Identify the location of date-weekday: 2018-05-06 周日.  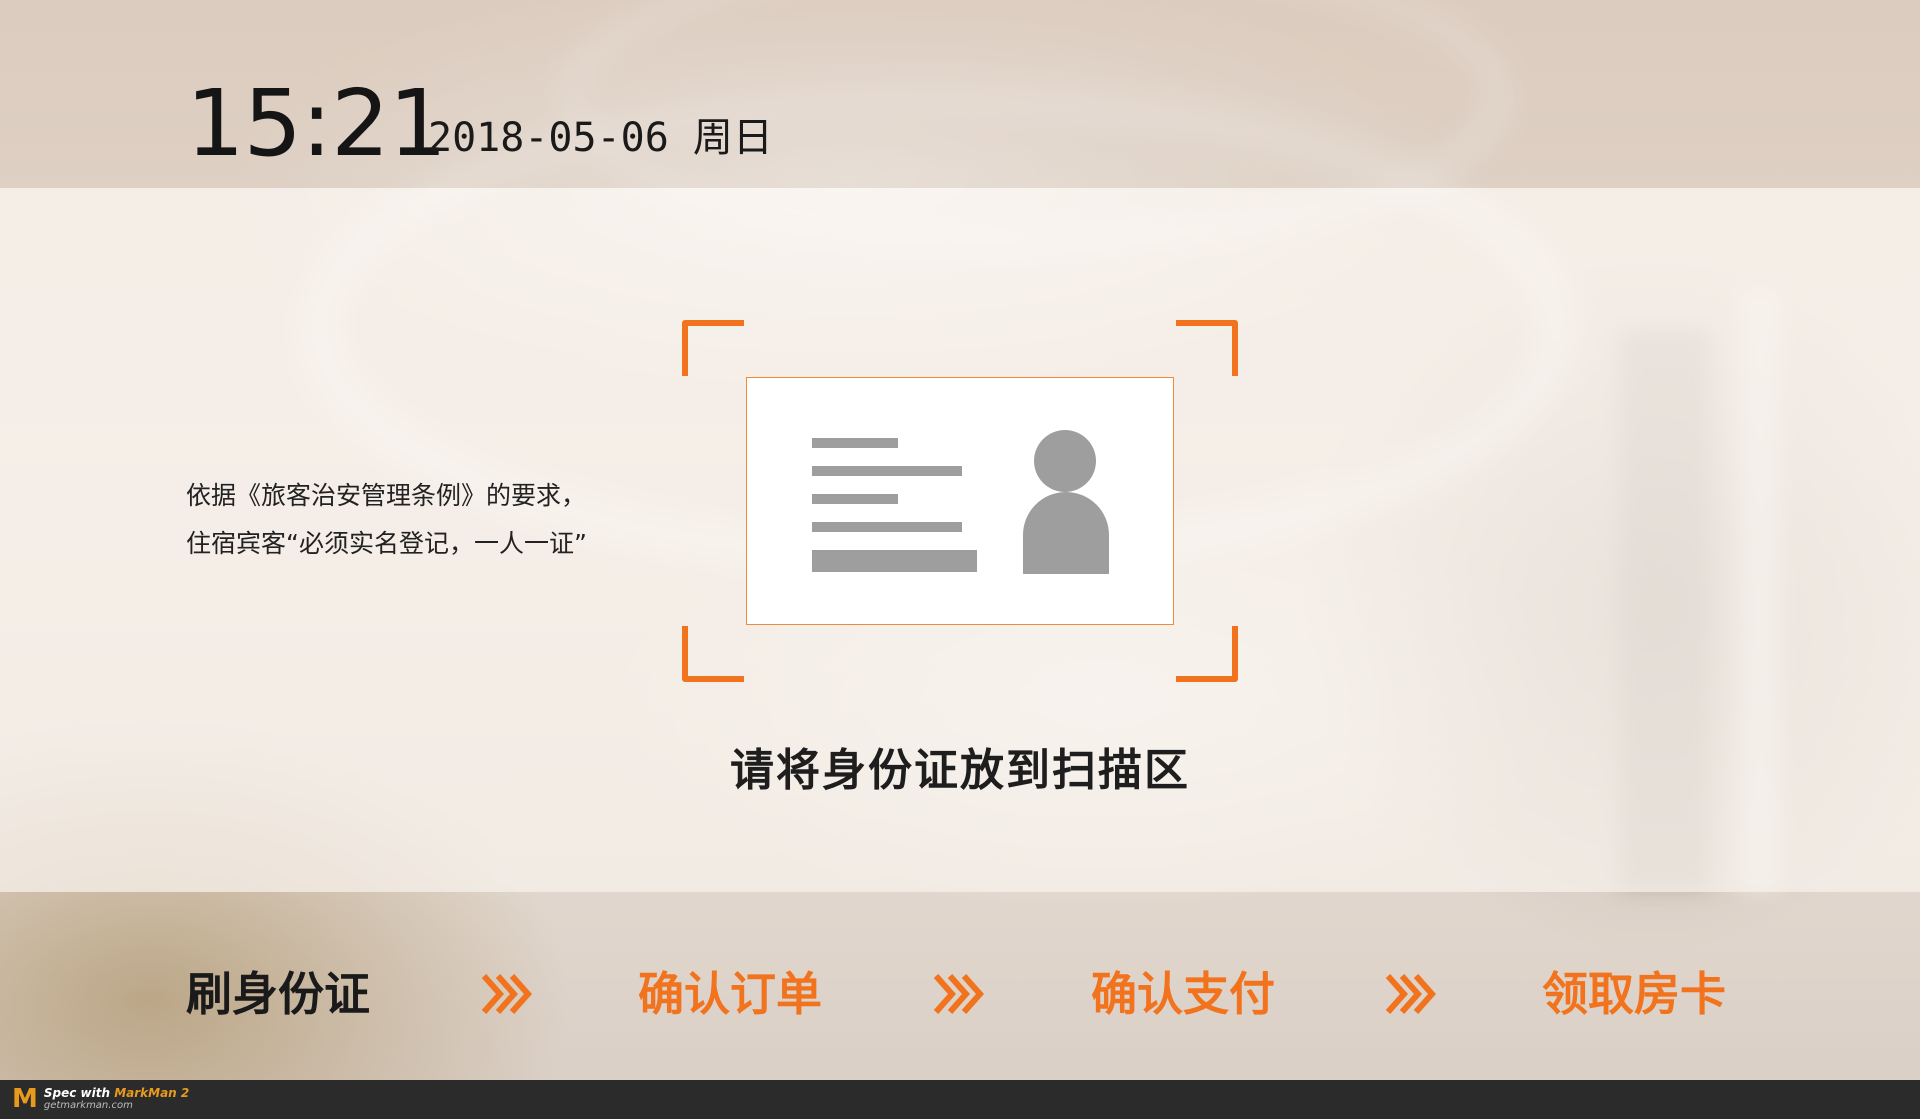
(600, 138).